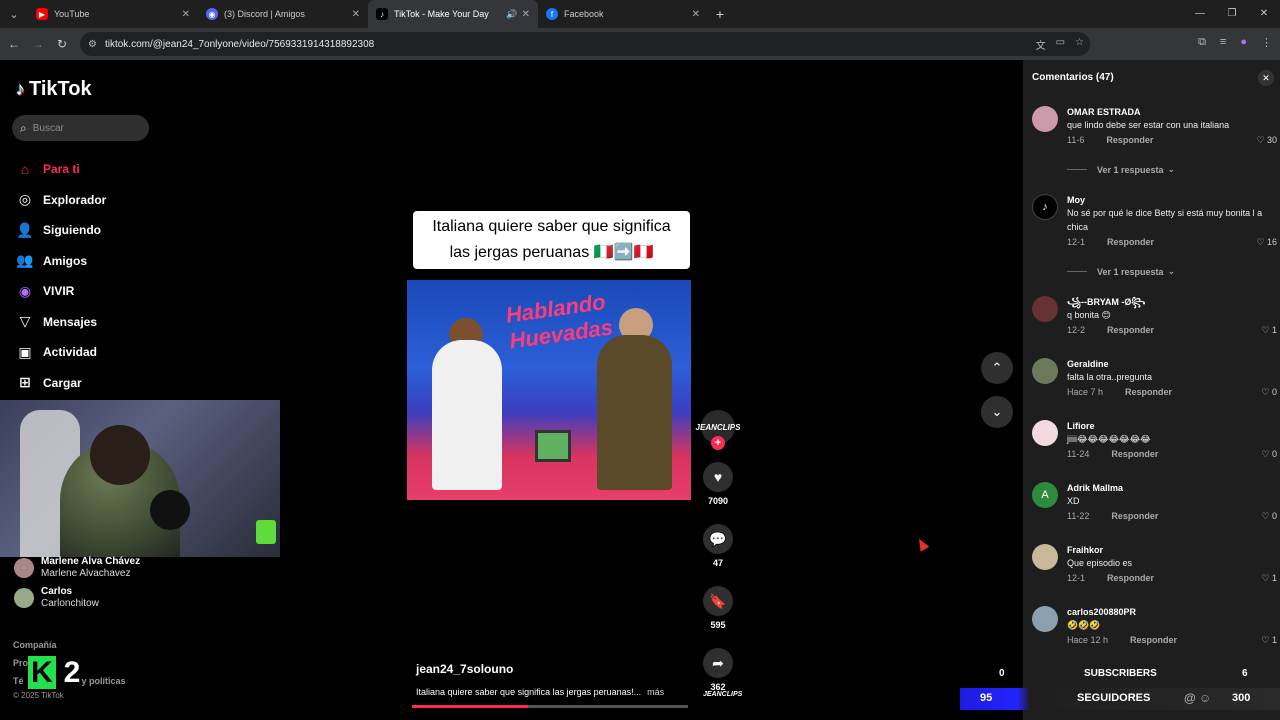 Image resolution: width=1280 pixels, height=720 pixels. What do you see at coordinates (720, 14) in the screenshot?
I see `new-tab-button: +` at bounding box center [720, 14].